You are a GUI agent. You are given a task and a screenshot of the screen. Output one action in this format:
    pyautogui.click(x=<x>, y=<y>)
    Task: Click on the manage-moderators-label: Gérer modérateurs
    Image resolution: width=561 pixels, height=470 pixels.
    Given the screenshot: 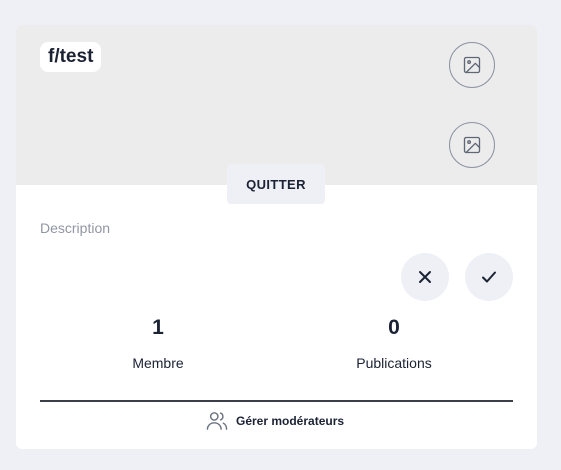 What is the action you would take?
    pyautogui.click(x=290, y=421)
    